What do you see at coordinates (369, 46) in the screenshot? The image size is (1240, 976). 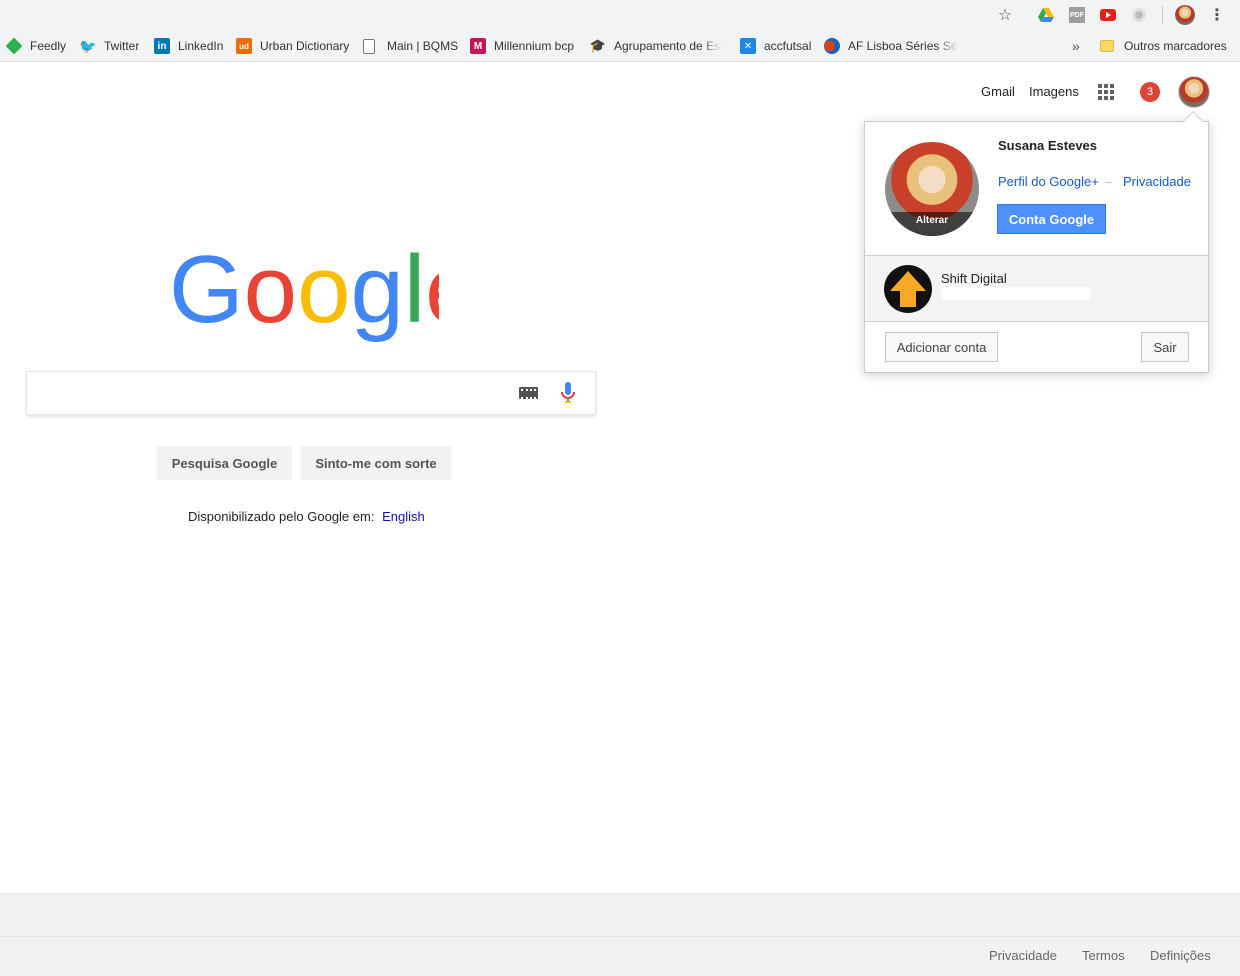 I see `page-icon` at bounding box center [369, 46].